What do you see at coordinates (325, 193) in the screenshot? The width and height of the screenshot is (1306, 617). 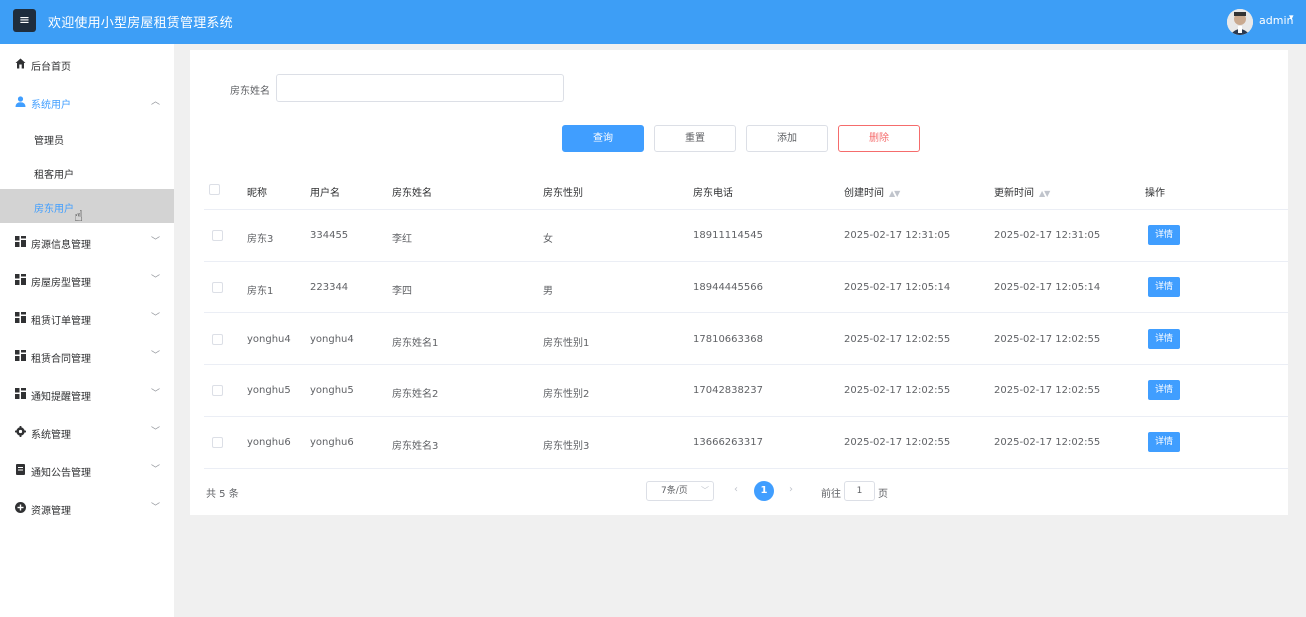 I see `column-header: 用户名` at bounding box center [325, 193].